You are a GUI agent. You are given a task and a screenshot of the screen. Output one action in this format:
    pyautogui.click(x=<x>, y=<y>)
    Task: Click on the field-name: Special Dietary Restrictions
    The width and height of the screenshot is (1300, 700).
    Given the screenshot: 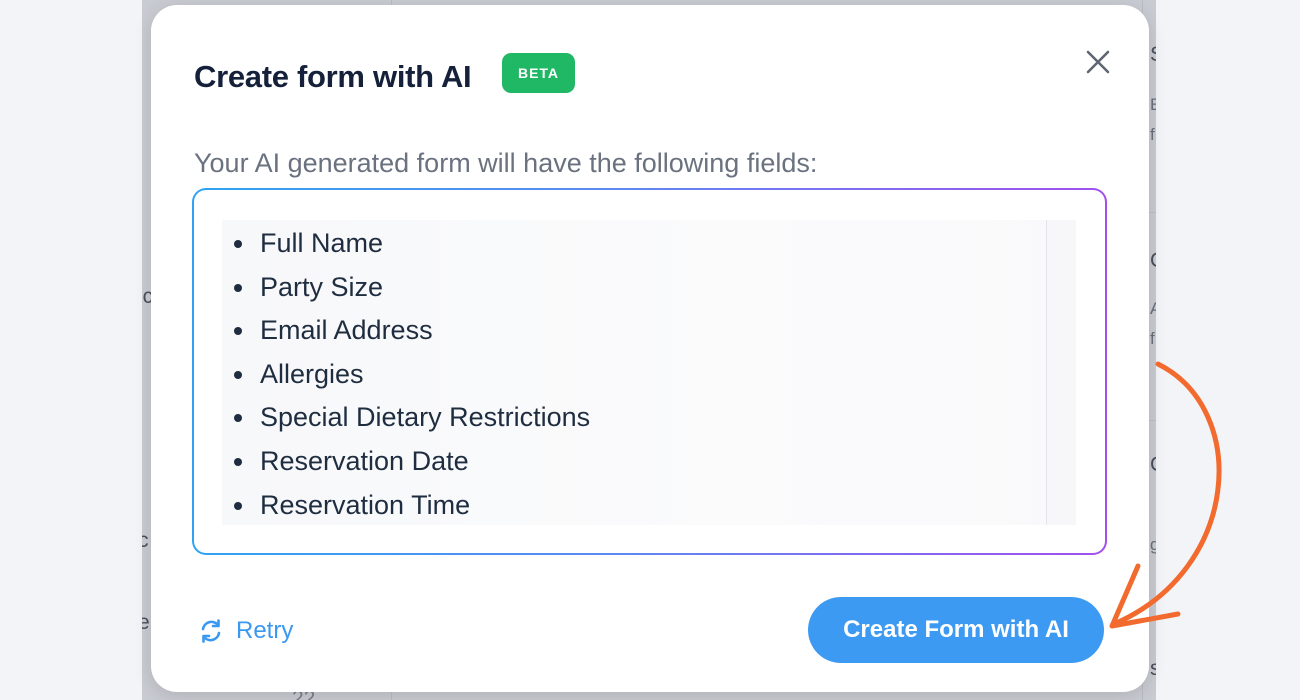 What is the action you would take?
    pyautogui.click(x=425, y=417)
    